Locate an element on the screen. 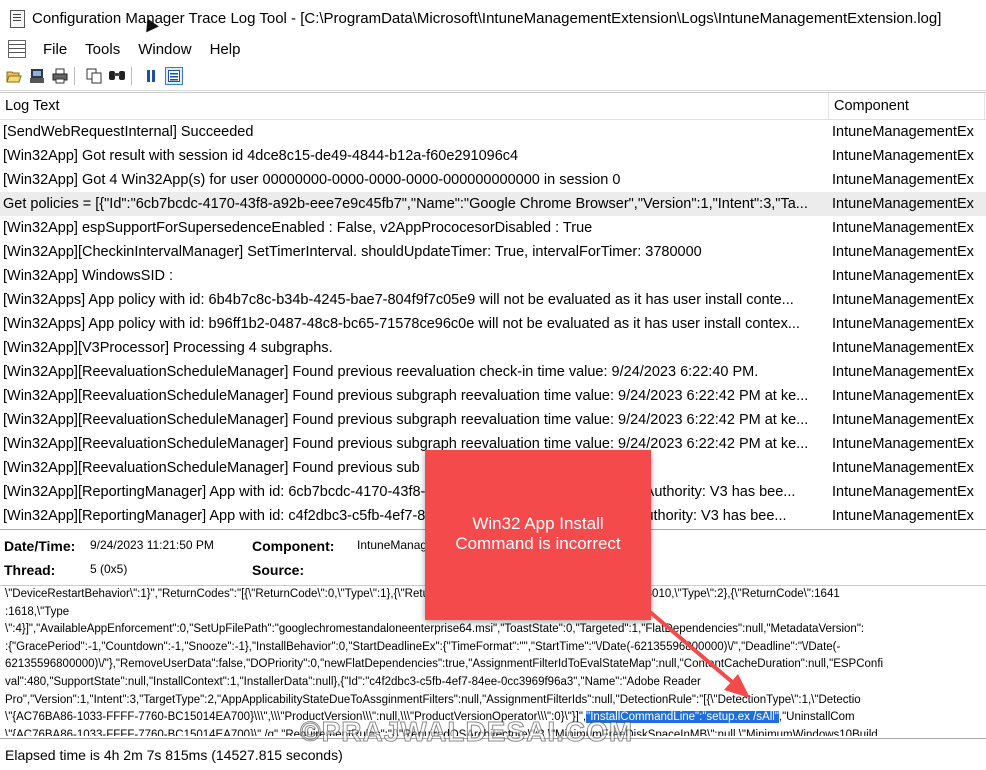  system-menu-icon is located at coordinates (17, 49).